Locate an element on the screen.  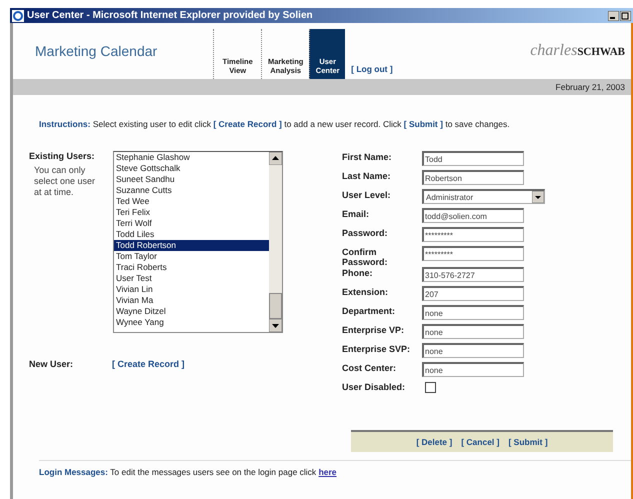
list-item: Vivian Ma is located at coordinates (191, 300).